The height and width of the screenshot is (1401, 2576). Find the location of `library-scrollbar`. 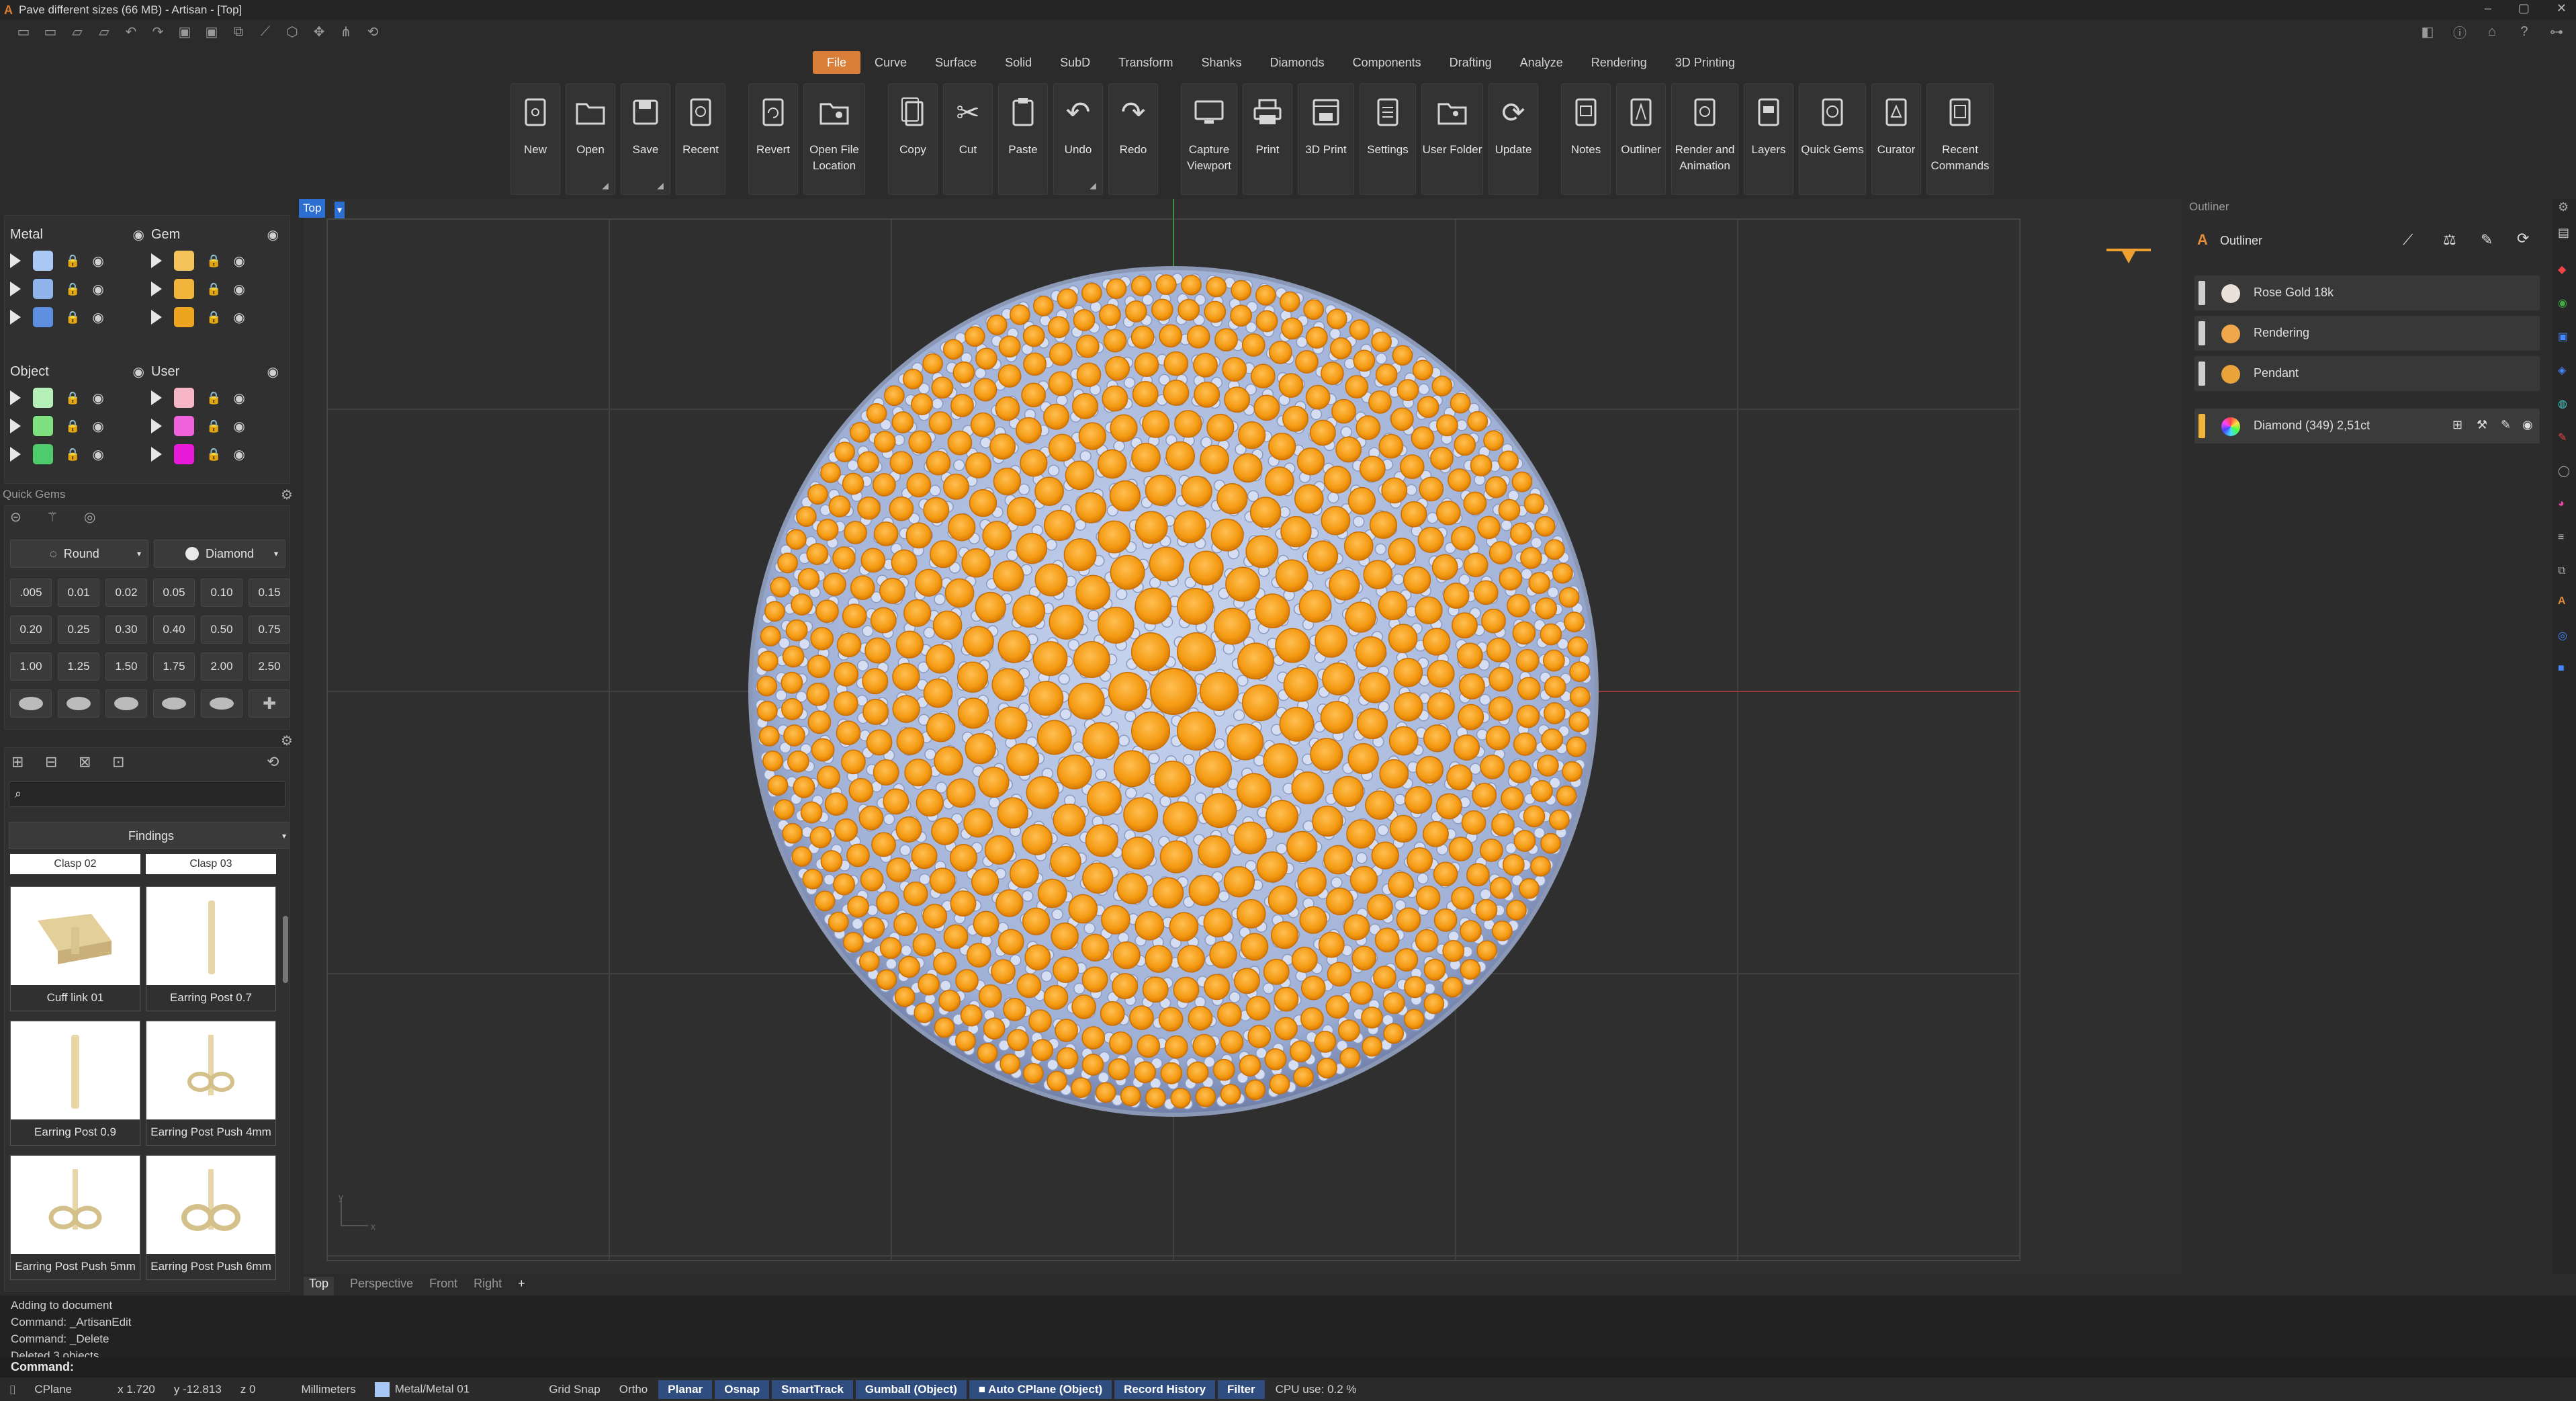

library-scrollbar is located at coordinates (286, 949).